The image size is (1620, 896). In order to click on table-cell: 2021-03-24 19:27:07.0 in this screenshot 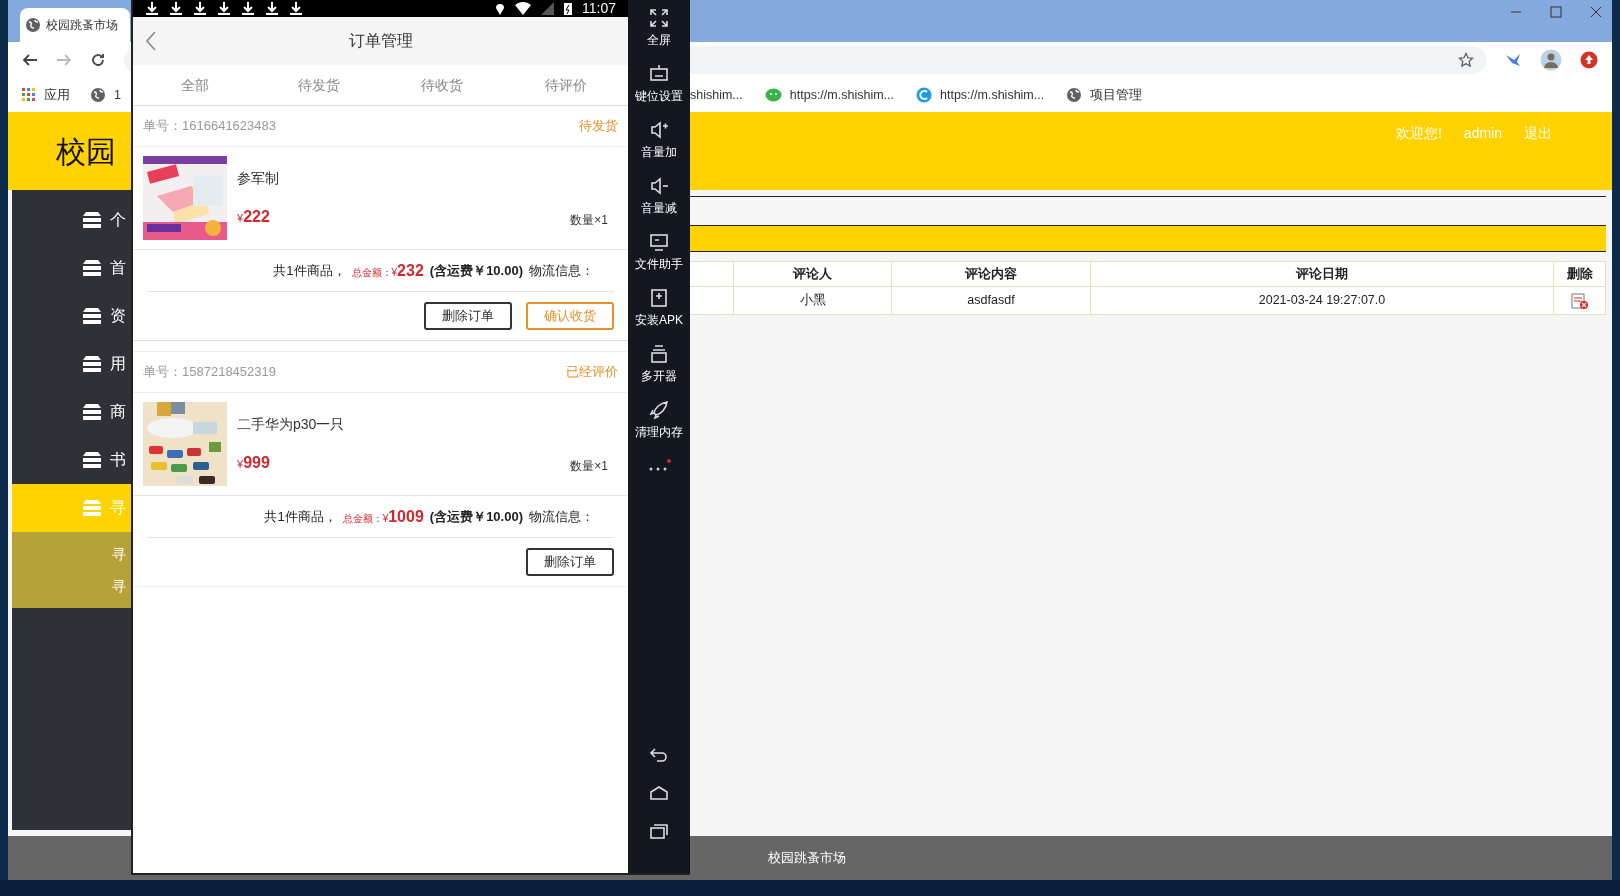, I will do `click(1322, 300)`.